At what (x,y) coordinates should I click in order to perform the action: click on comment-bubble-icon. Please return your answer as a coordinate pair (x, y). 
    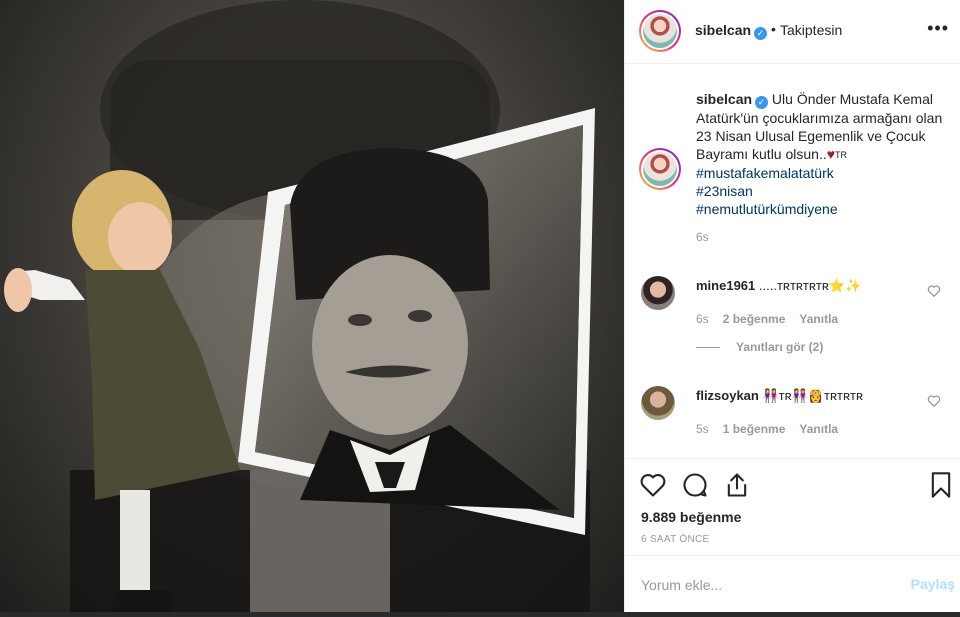
    Looking at the image, I should click on (695, 485).